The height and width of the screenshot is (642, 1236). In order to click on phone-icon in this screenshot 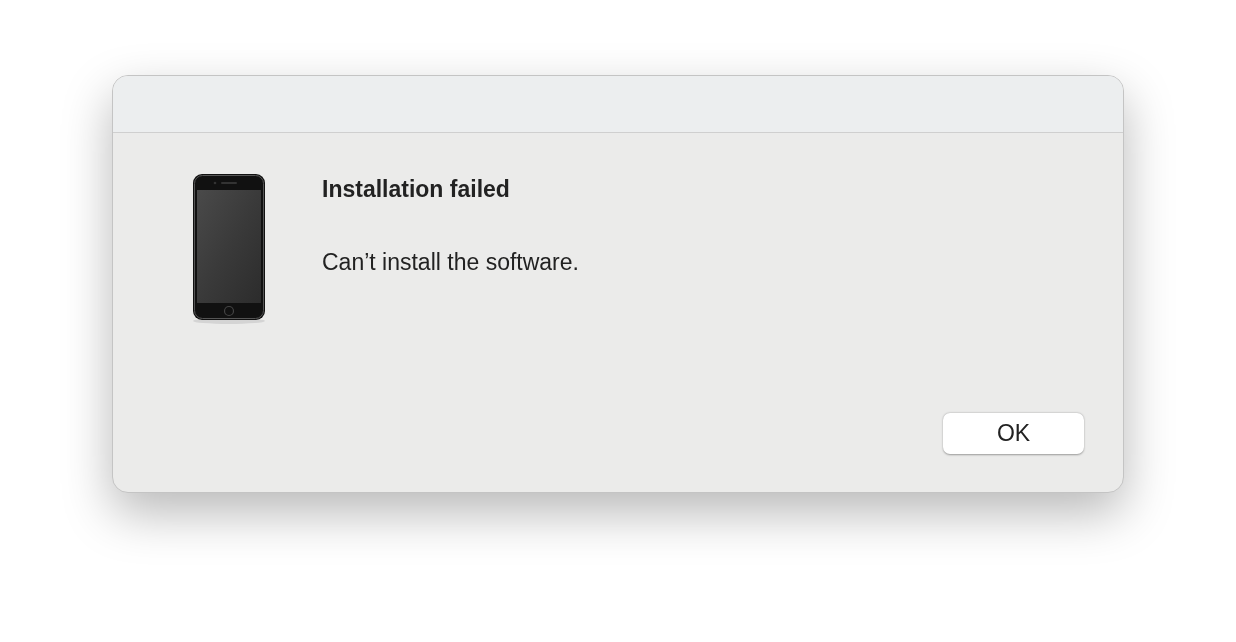, I will do `click(229, 250)`.